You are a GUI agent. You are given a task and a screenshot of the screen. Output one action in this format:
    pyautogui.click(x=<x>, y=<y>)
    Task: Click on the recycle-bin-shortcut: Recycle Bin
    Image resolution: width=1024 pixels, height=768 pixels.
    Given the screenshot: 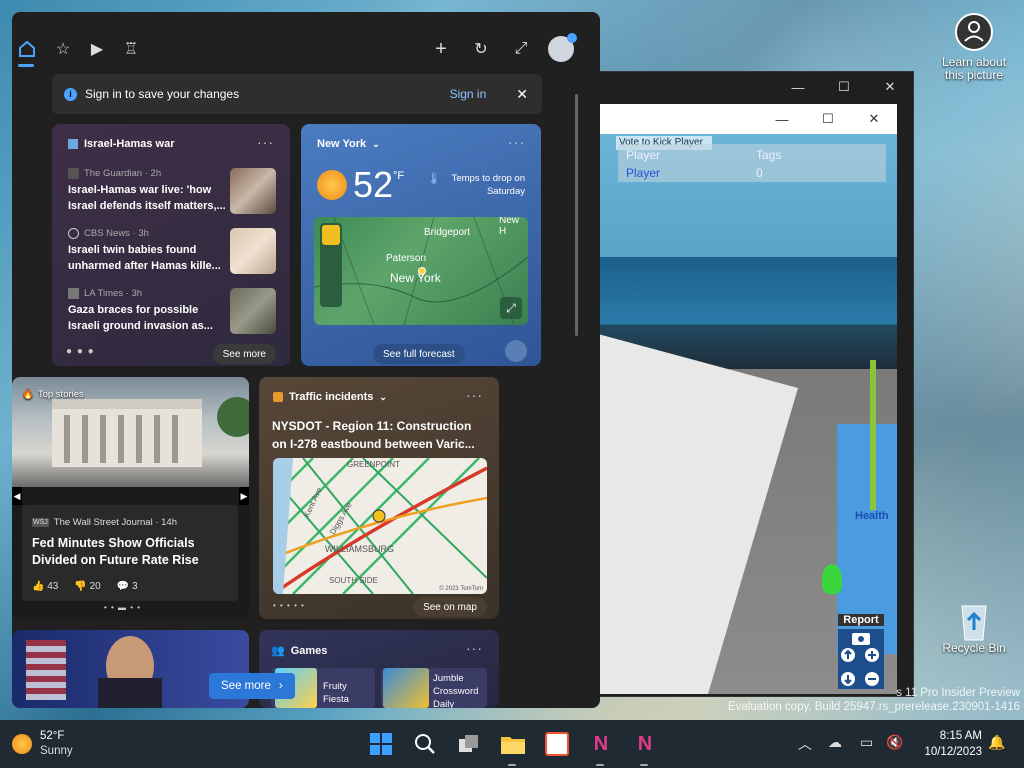 What is the action you would take?
    pyautogui.click(x=974, y=626)
    